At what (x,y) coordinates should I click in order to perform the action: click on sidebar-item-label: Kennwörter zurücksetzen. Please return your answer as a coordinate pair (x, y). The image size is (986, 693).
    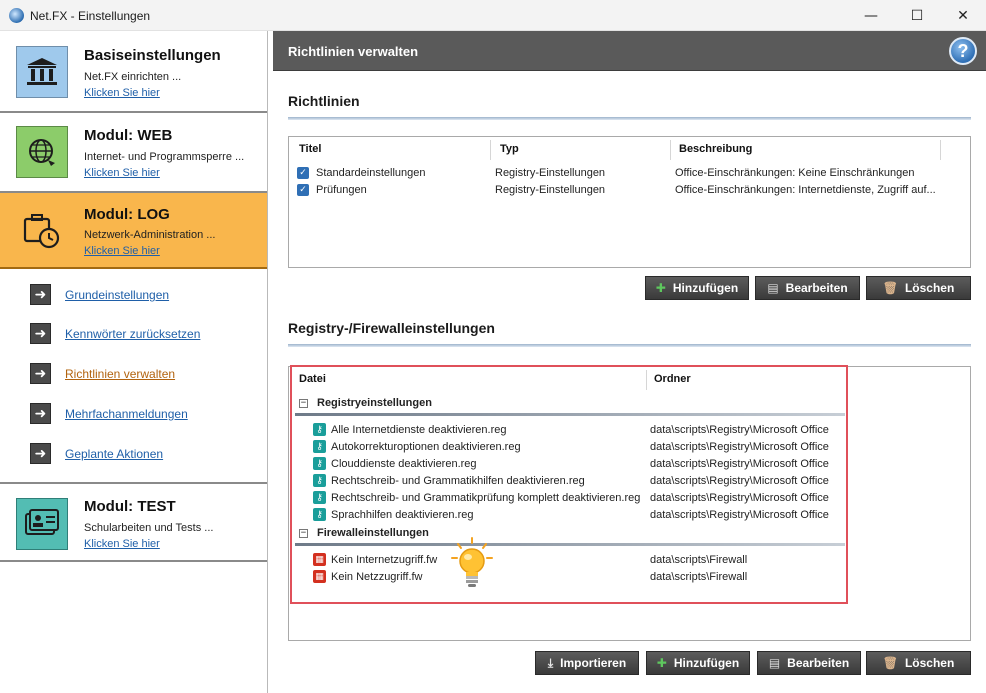
    Looking at the image, I should click on (132, 334).